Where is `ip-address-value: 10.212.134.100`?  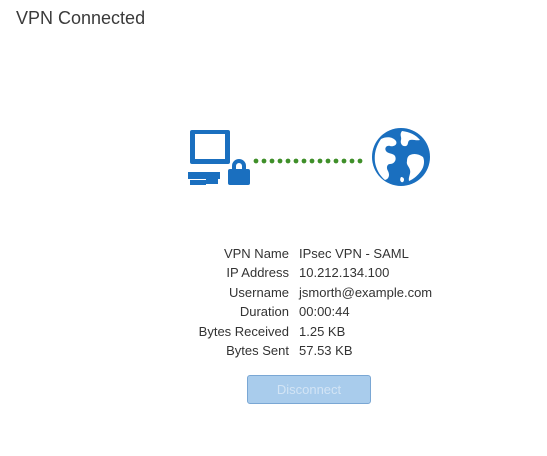 ip-address-value: 10.212.134.100 is located at coordinates (344, 273).